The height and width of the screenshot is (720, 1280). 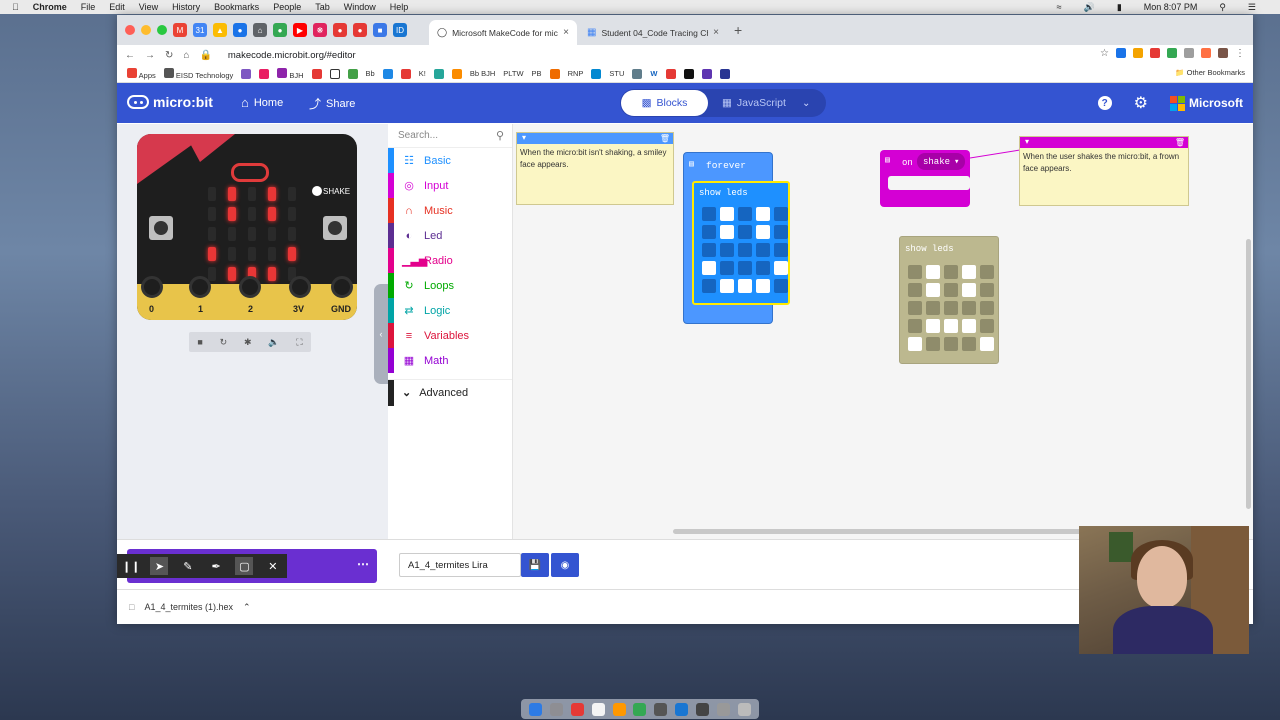 What do you see at coordinates (745, 250) in the screenshot?
I see `led-editor-grid` at bounding box center [745, 250].